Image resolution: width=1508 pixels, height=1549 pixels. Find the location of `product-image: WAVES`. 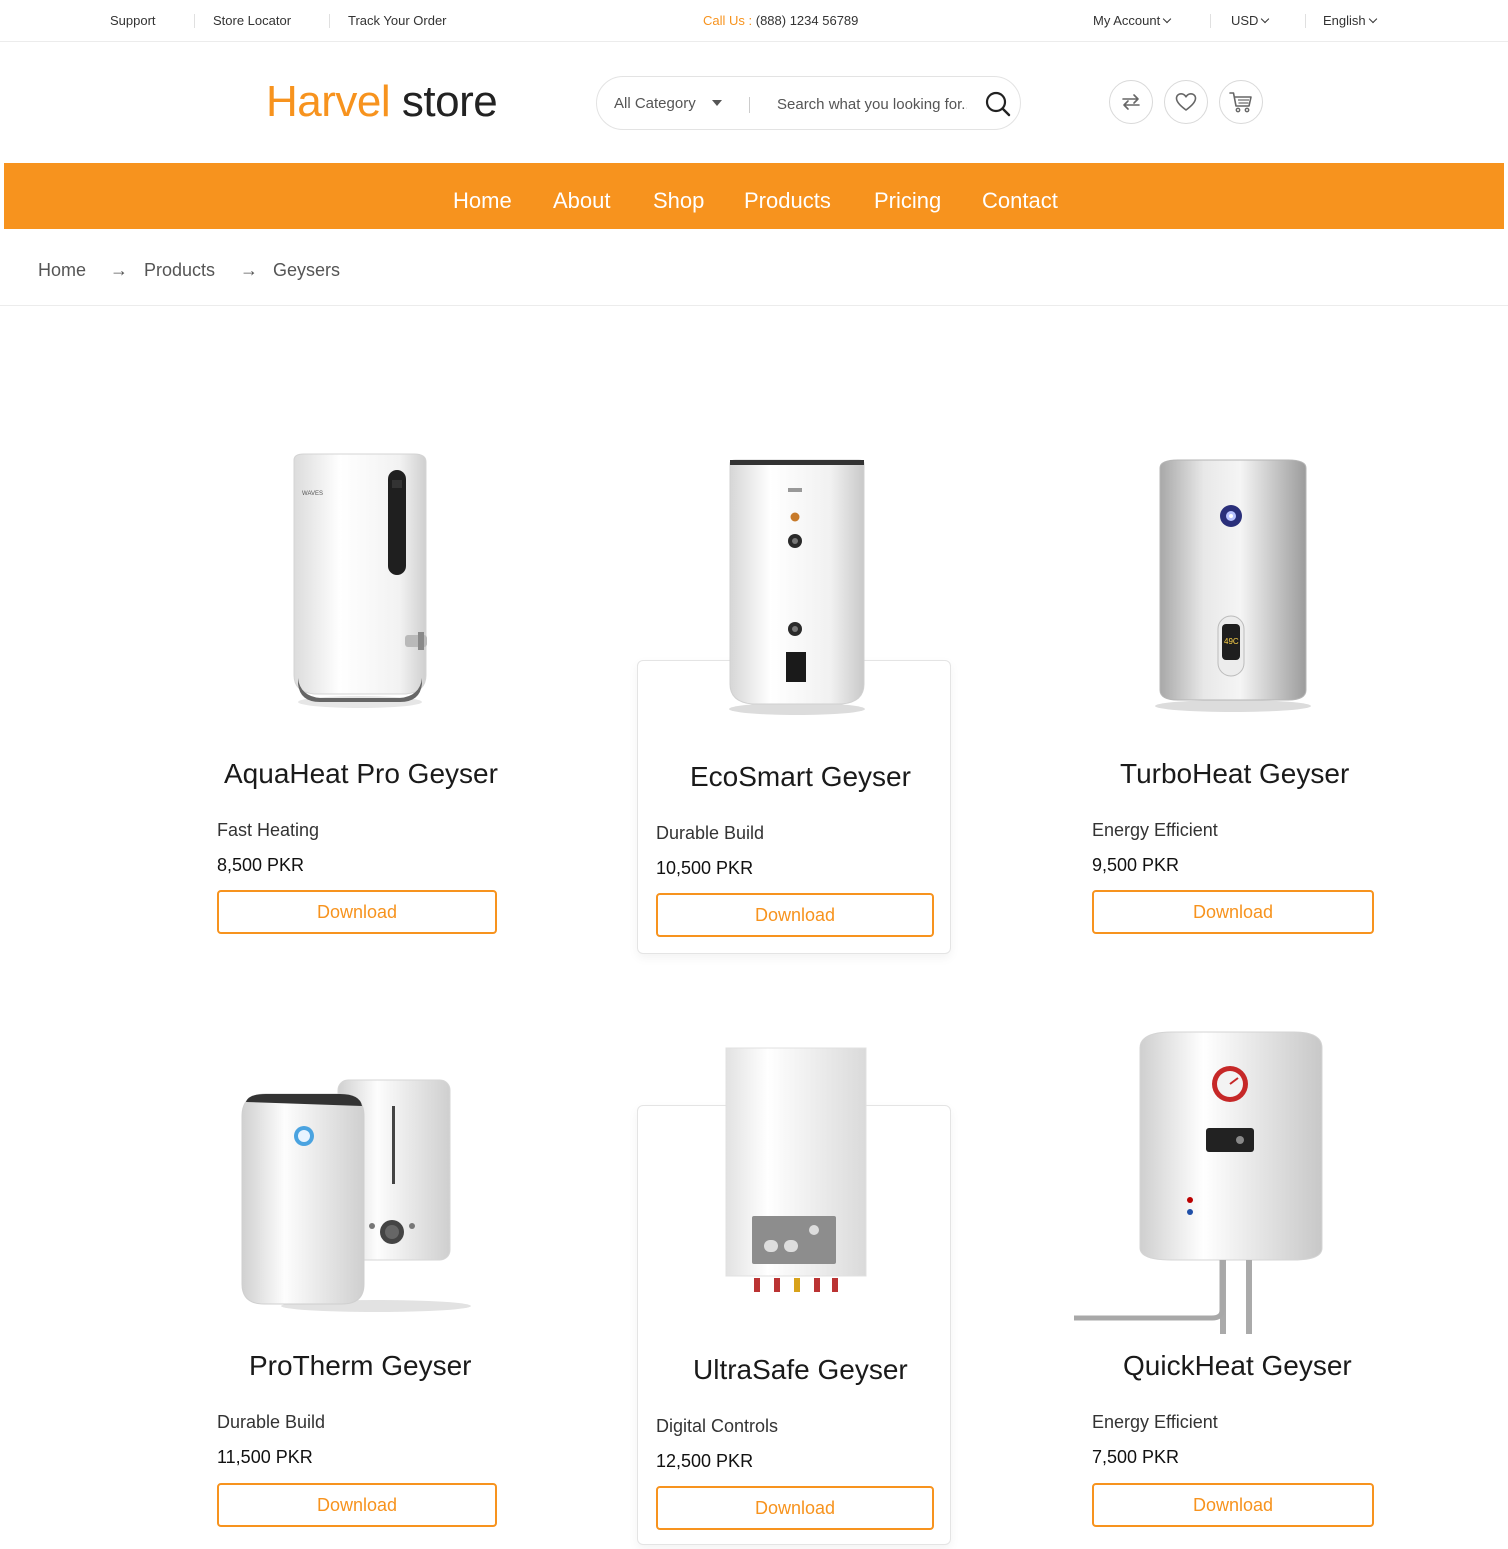

product-image: WAVES is located at coordinates (360, 582).